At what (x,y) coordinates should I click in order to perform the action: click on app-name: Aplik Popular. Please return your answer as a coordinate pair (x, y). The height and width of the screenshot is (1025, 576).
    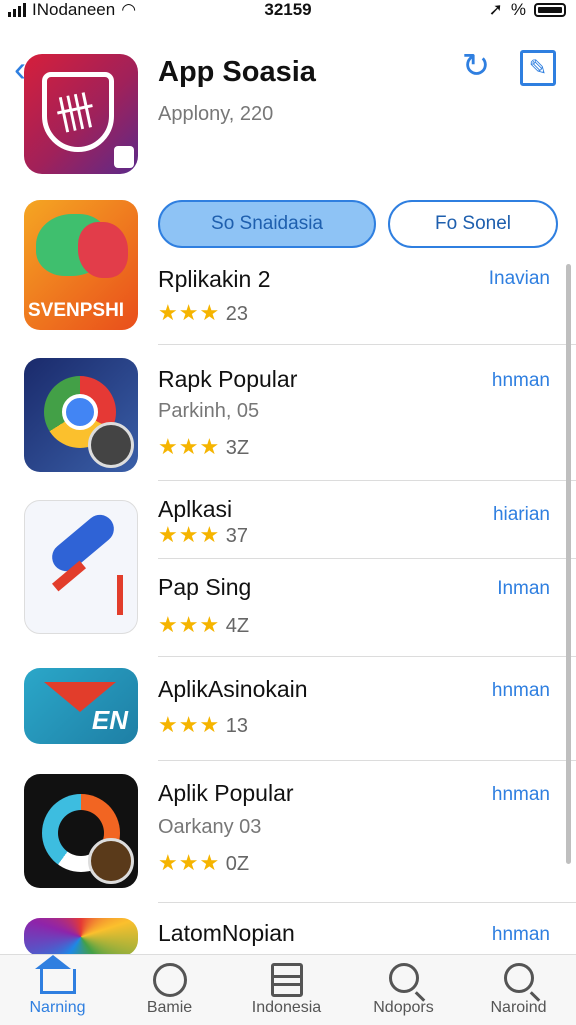
    Looking at the image, I should click on (226, 793).